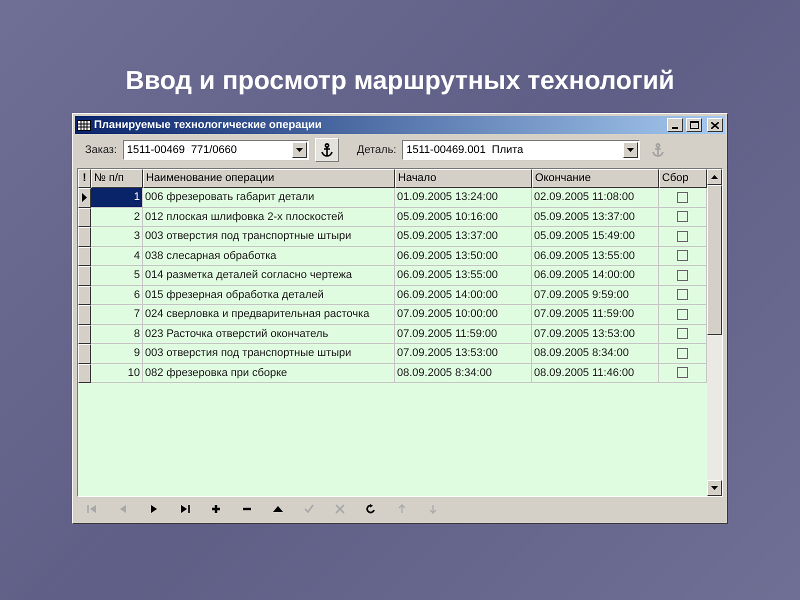  I want to click on minimize-button, so click(675, 125).